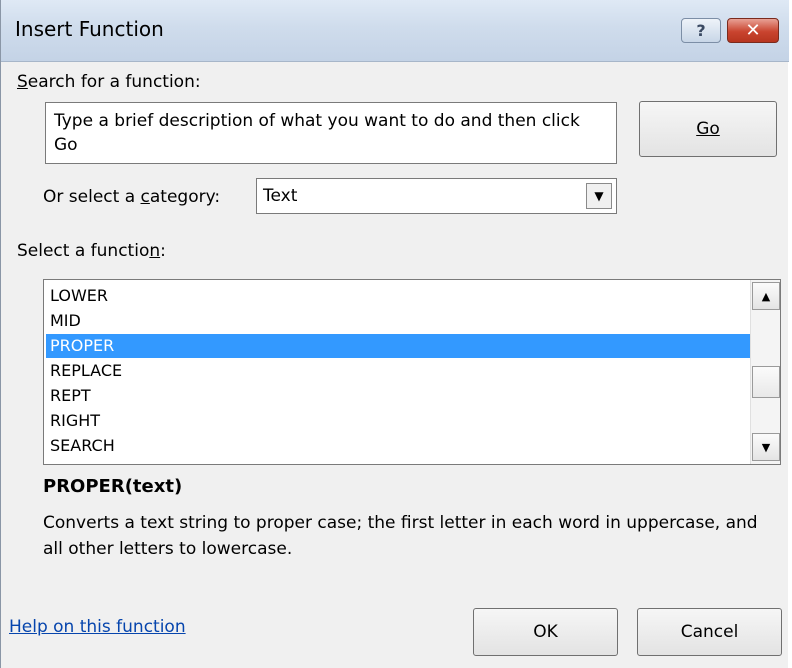 Image resolution: width=792 pixels, height=668 pixels. I want to click on close-icon: ✕, so click(753, 30).